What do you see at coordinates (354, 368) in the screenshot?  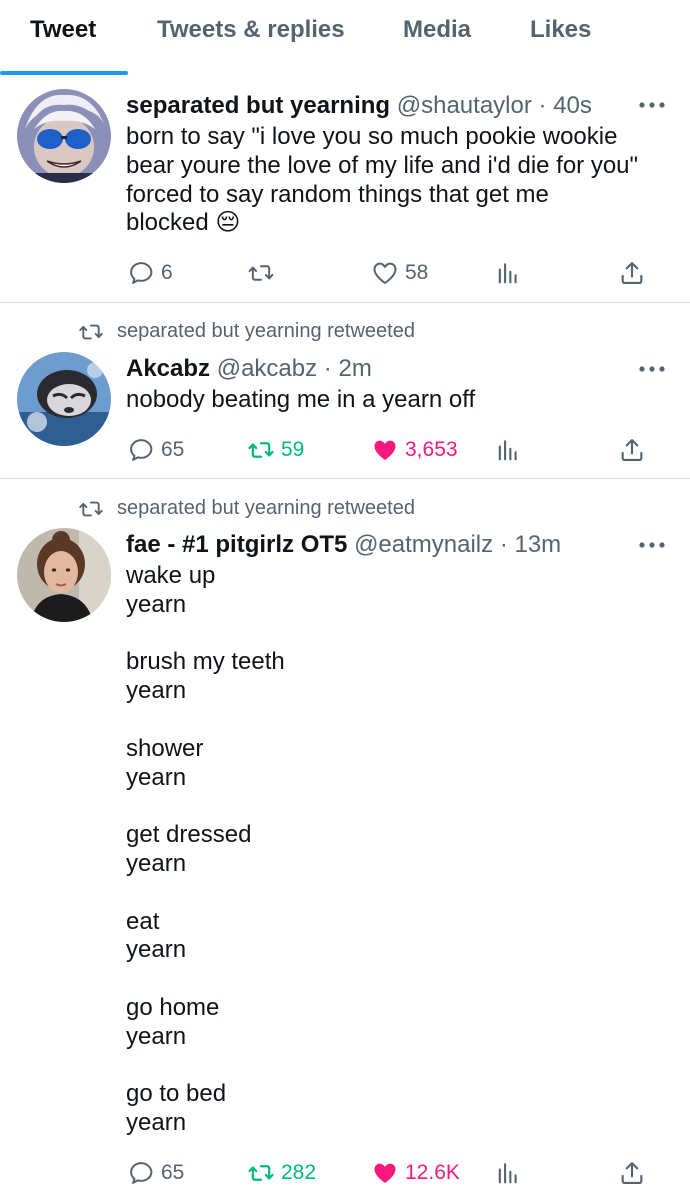 I see `timestamp: 2m` at bounding box center [354, 368].